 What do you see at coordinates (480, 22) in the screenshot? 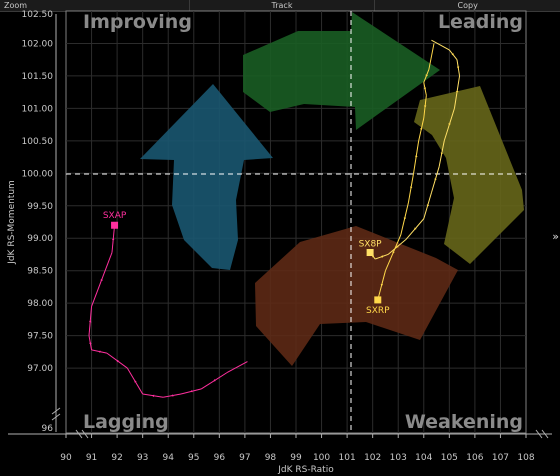
I see `quadrant-label-leading: Leading` at bounding box center [480, 22].